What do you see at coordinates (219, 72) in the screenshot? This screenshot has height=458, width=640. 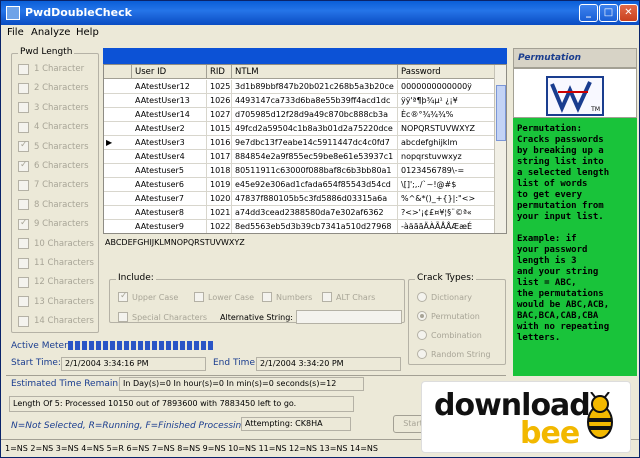 I see `col-rid: RID` at bounding box center [219, 72].